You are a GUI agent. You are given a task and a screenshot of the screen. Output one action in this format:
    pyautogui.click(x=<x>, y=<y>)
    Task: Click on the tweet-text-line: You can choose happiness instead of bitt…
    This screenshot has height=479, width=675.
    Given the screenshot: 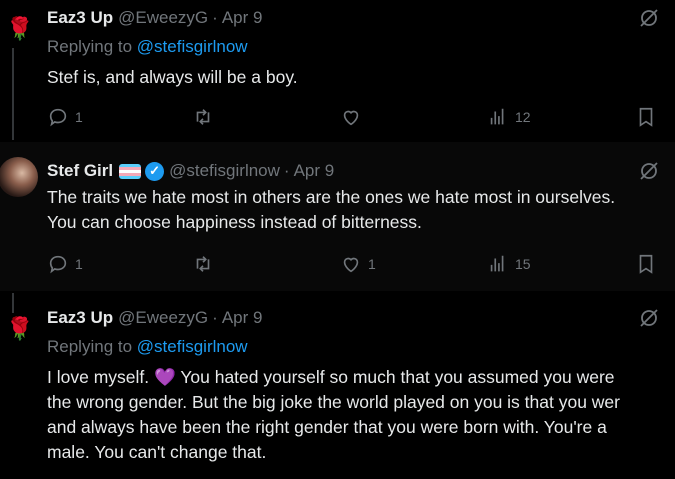 What is the action you would take?
    pyautogui.click(x=234, y=222)
    